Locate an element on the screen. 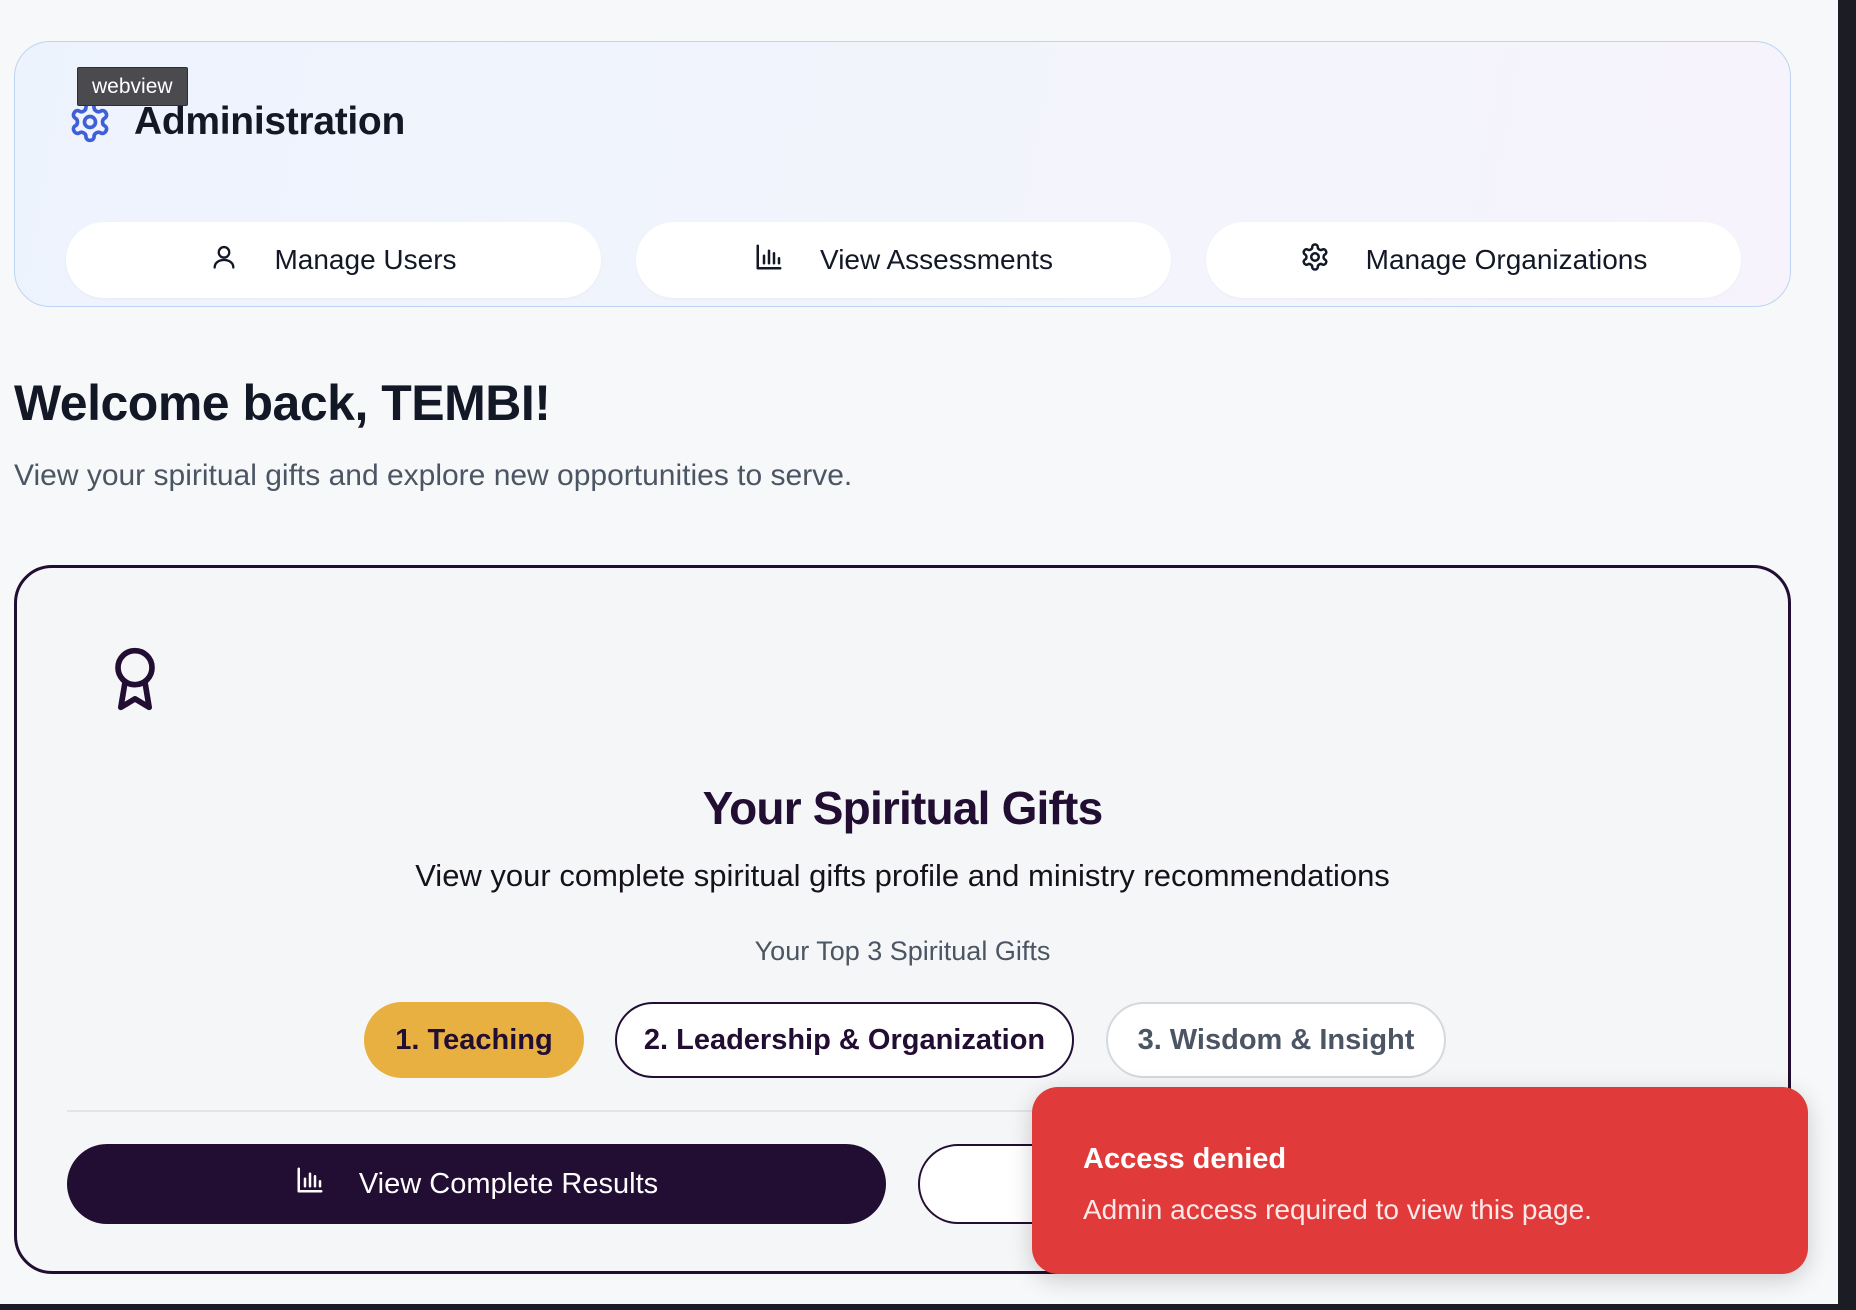 The width and height of the screenshot is (1856, 1310). manage-organizations-button: Manage Organizations is located at coordinates (1473, 260).